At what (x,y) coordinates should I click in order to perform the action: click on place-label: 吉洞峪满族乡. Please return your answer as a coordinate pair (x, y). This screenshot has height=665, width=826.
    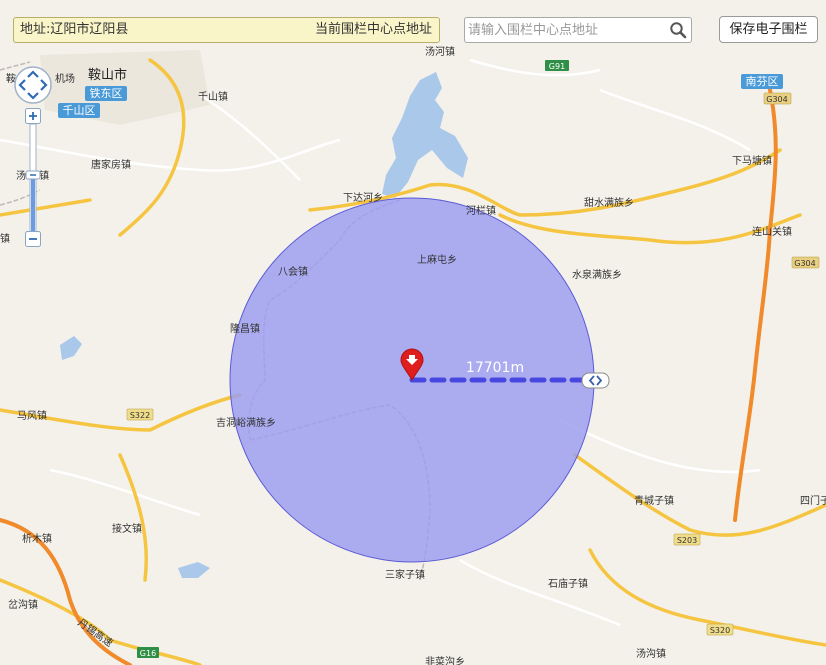
    Looking at the image, I should click on (246, 422).